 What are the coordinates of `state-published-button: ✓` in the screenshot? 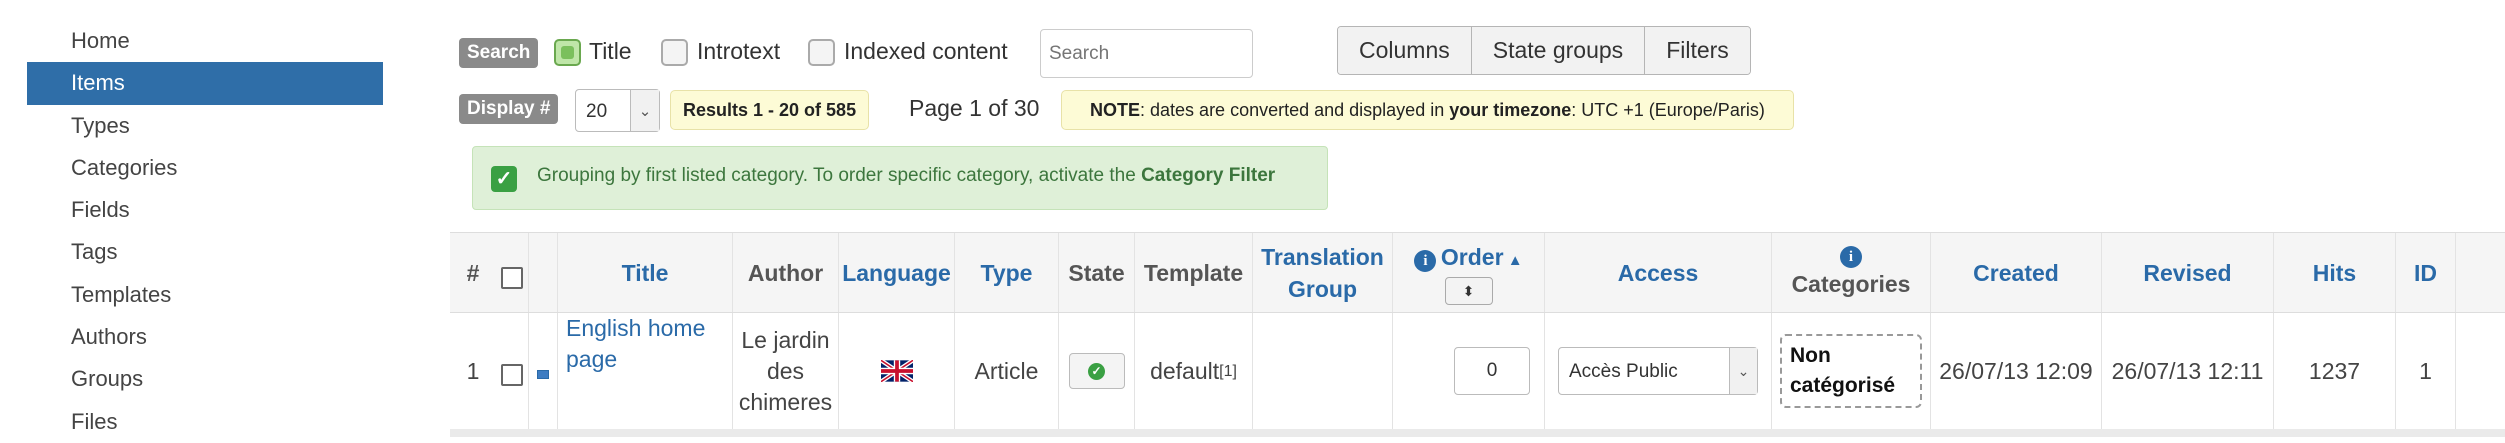 It's located at (1096, 371).